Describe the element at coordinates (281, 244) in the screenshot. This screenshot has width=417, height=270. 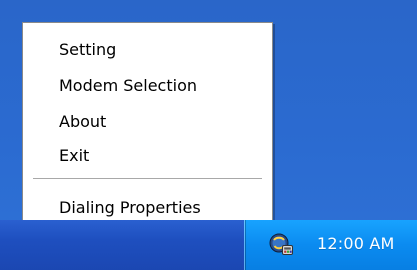
I see `modem-dialer-icon` at that location.